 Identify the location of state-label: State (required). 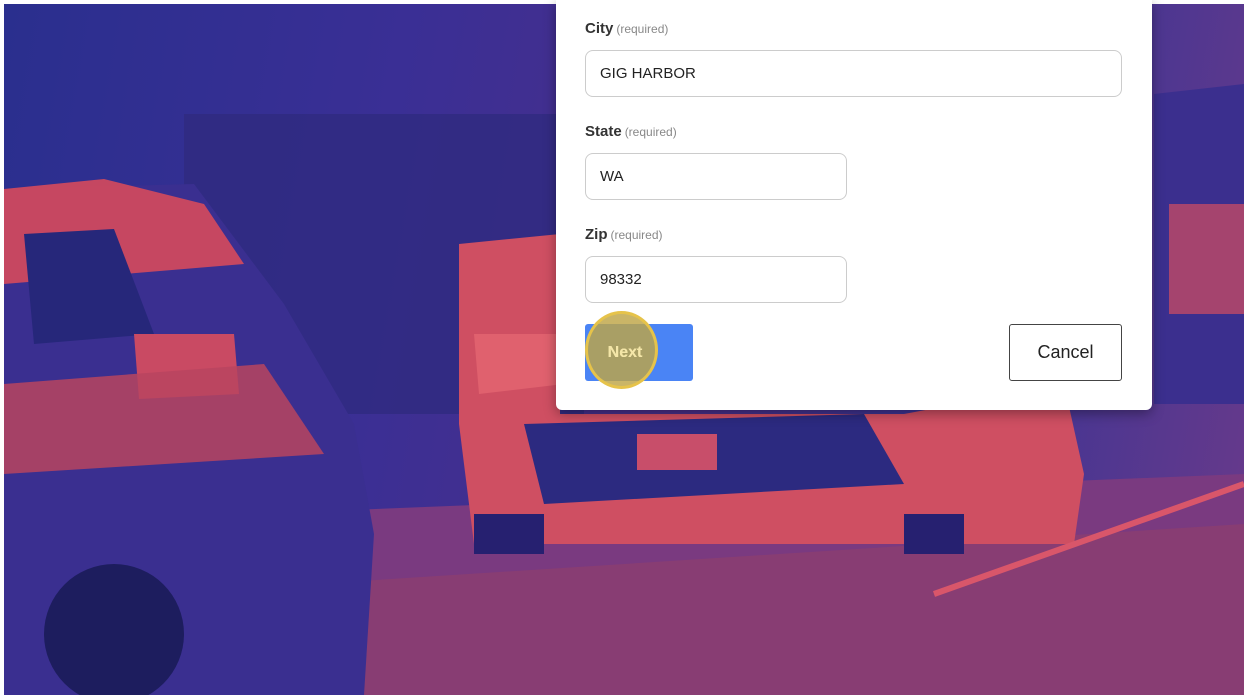
(631, 131).